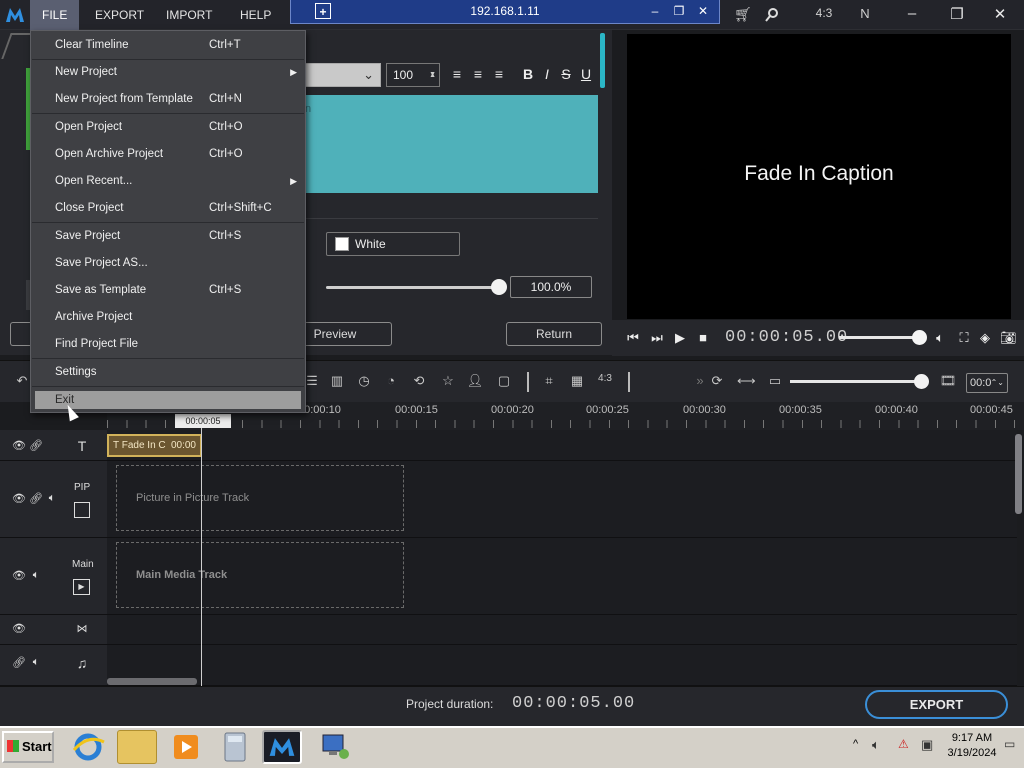 This screenshot has width=1024, height=768. What do you see at coordinates (1008, 338) in the screenshot?
I see `snapshot-camera-icon: 📷︎` at bounding box center [1008, 338].